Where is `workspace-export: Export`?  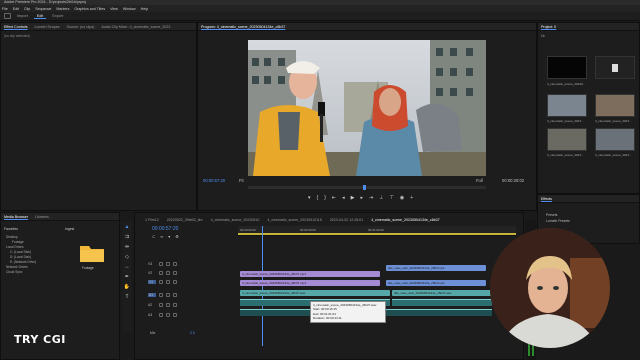
workspace-export: Export is located at coordinates (57, 16).